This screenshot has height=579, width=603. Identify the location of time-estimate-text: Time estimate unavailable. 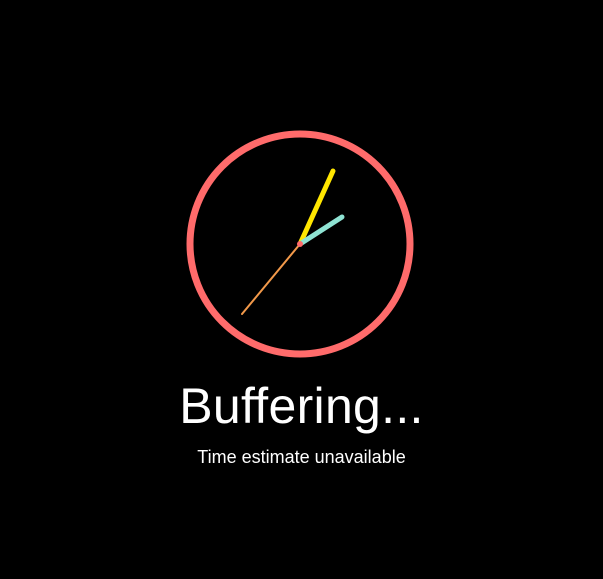
(301, 457).